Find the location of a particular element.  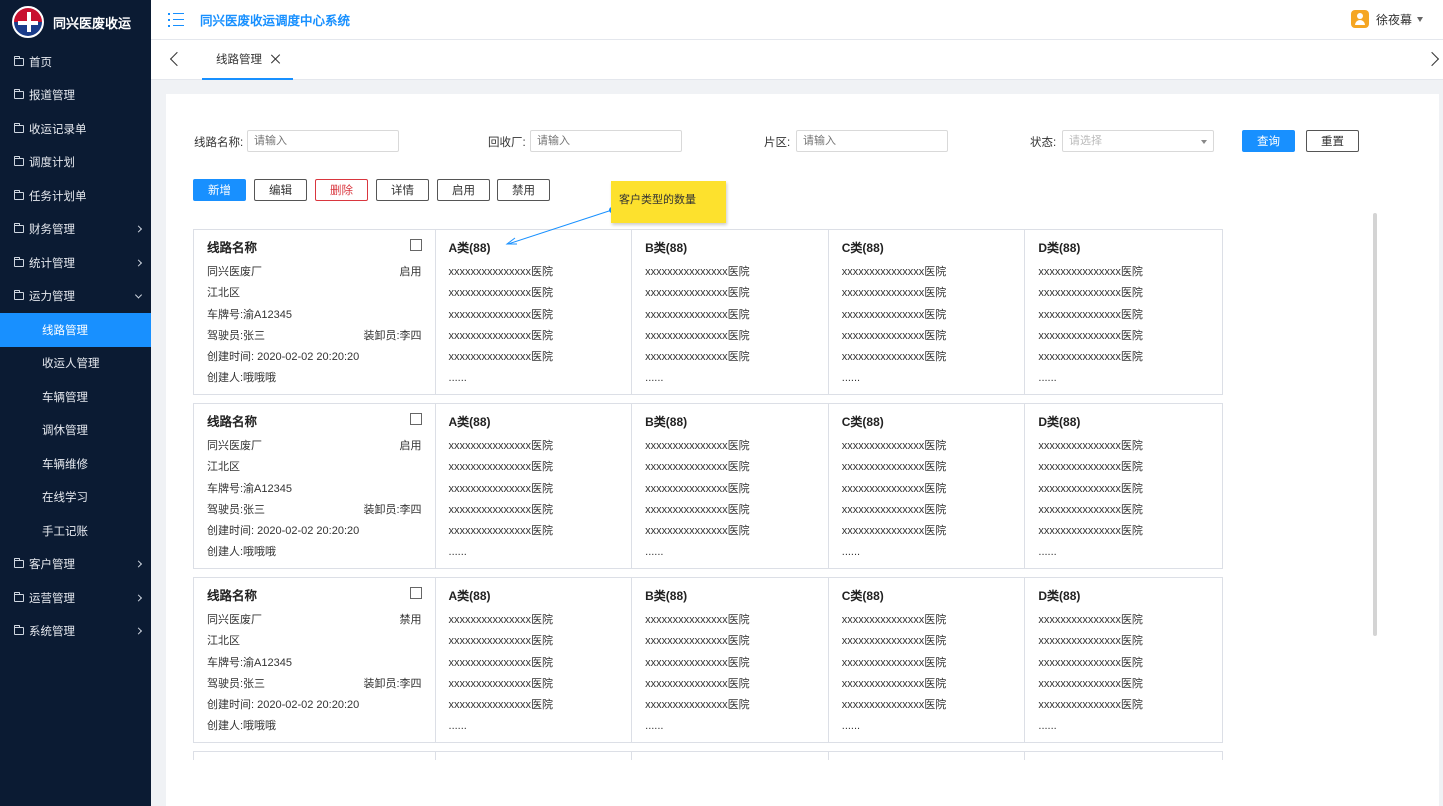

sidebar-subitem-online-learning: 在线学习 is located at coordinates (75, 498).